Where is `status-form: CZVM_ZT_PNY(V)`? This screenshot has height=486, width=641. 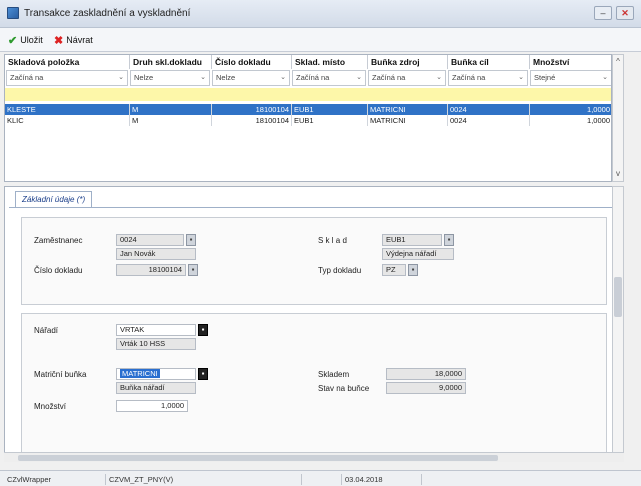 status-form: CZVM_ZT_PNY(V) is located at coordinates (204, 479).